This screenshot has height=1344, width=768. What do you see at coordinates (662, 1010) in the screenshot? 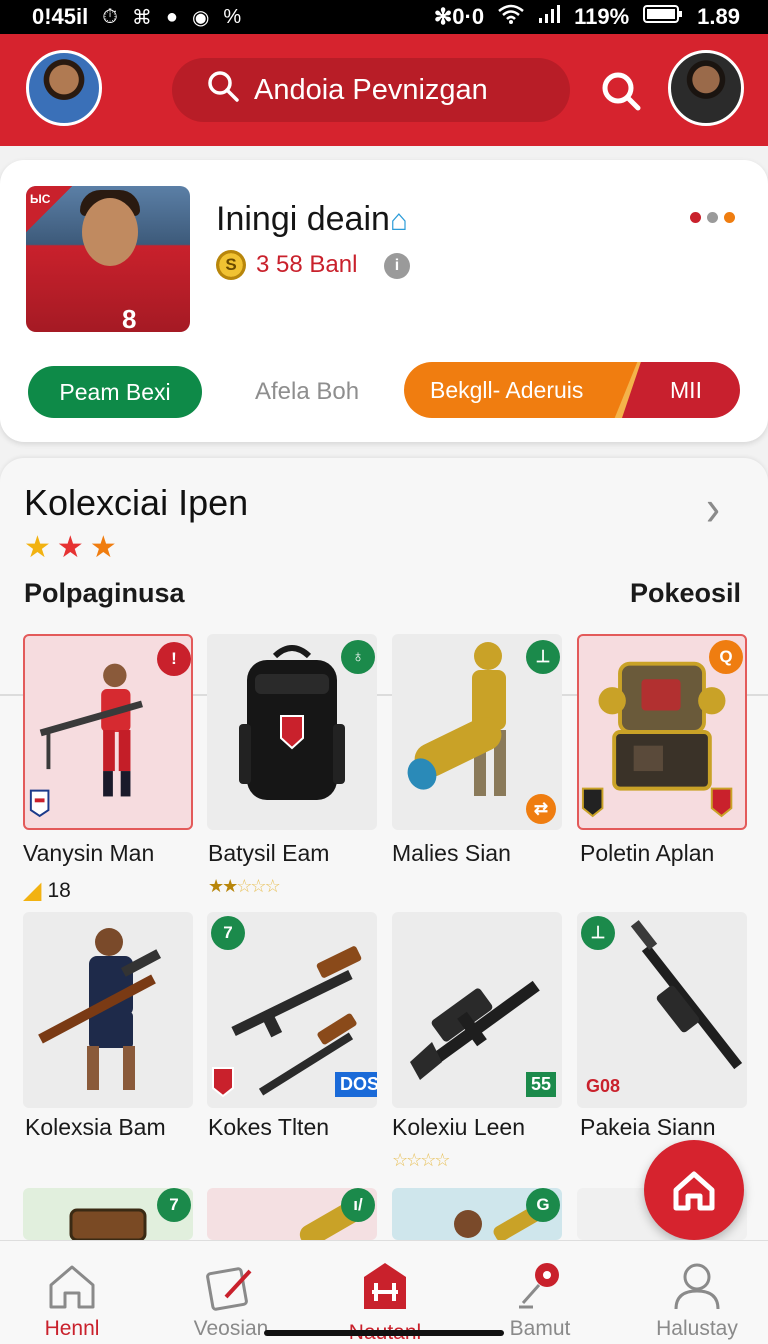
I see `item-card: ⊥ G08` at bounding box center [662, 1010].